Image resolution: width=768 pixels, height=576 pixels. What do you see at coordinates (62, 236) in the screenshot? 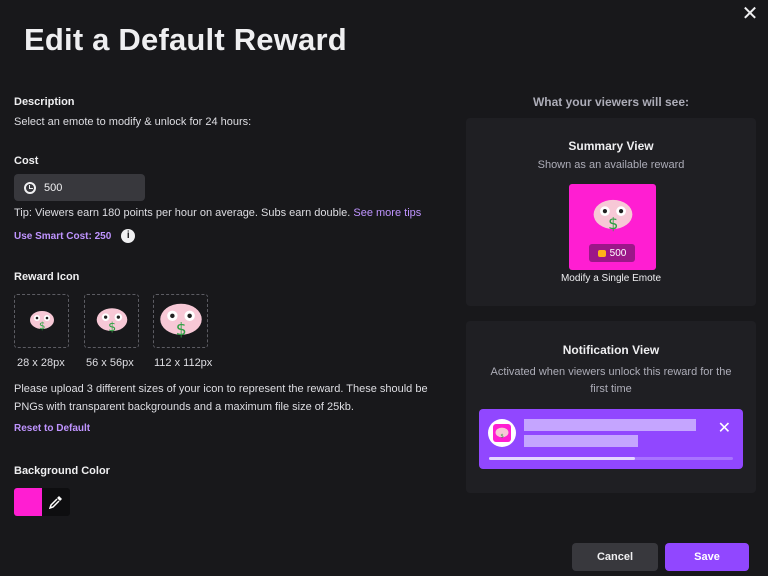
I see `smart-cost-link: Use Smart Cost: 250` at bounding box center [62, 236].